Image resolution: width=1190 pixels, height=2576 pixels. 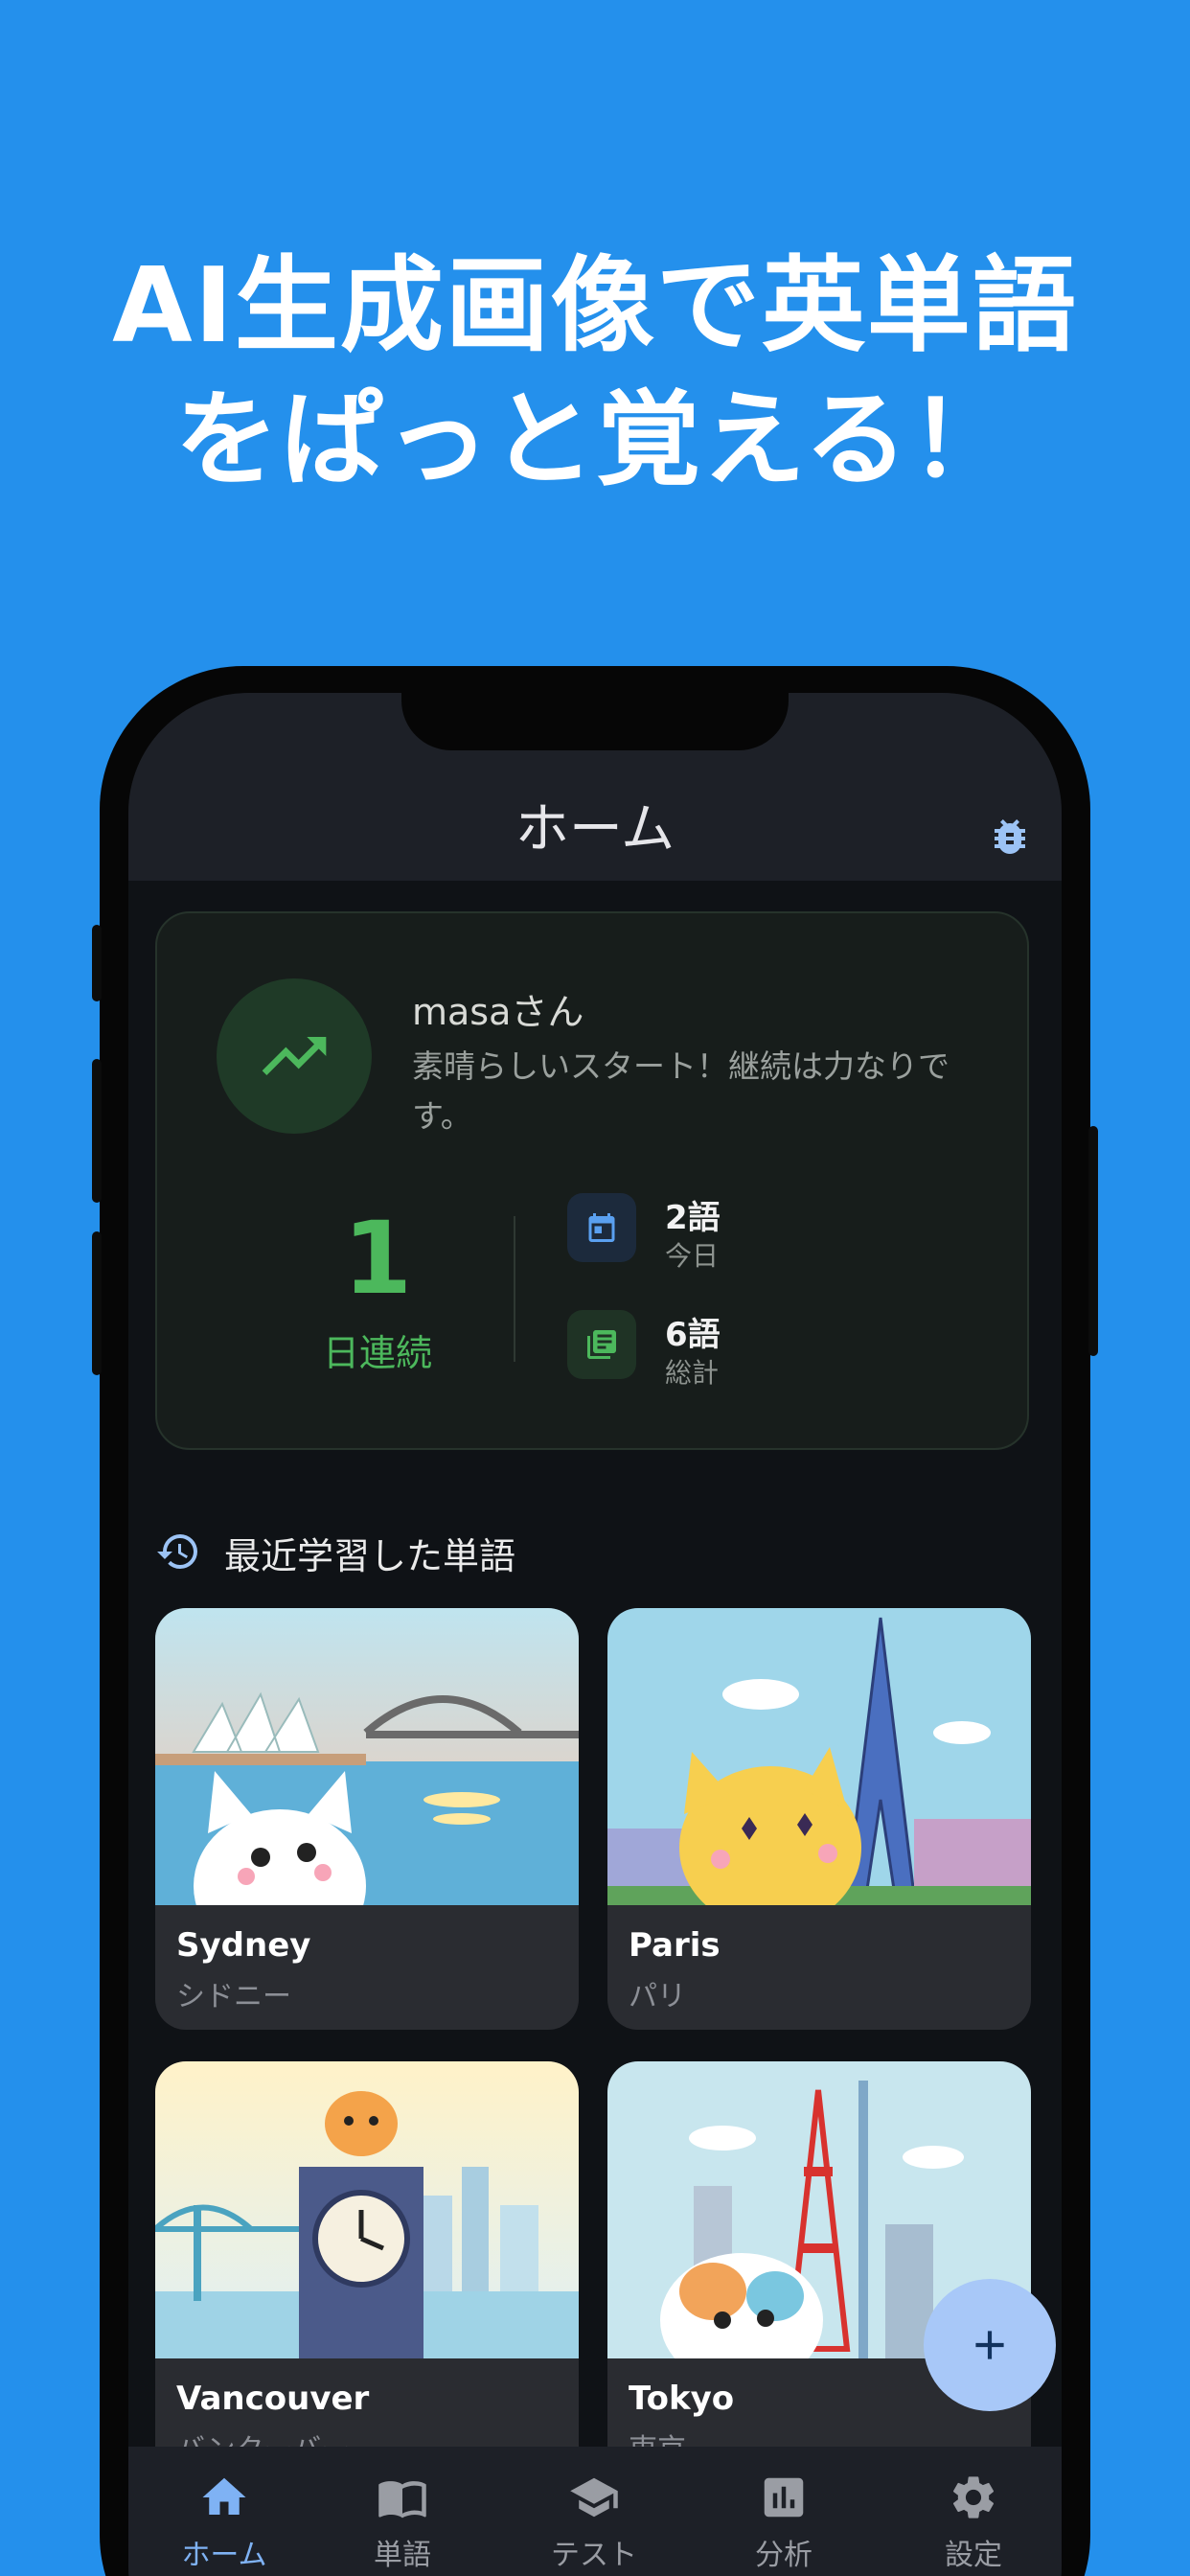 What do you see at coordinates (377, 1353) in the screenshot?
I see `streak-label: 日連続` at bounding box center [377, 1353].